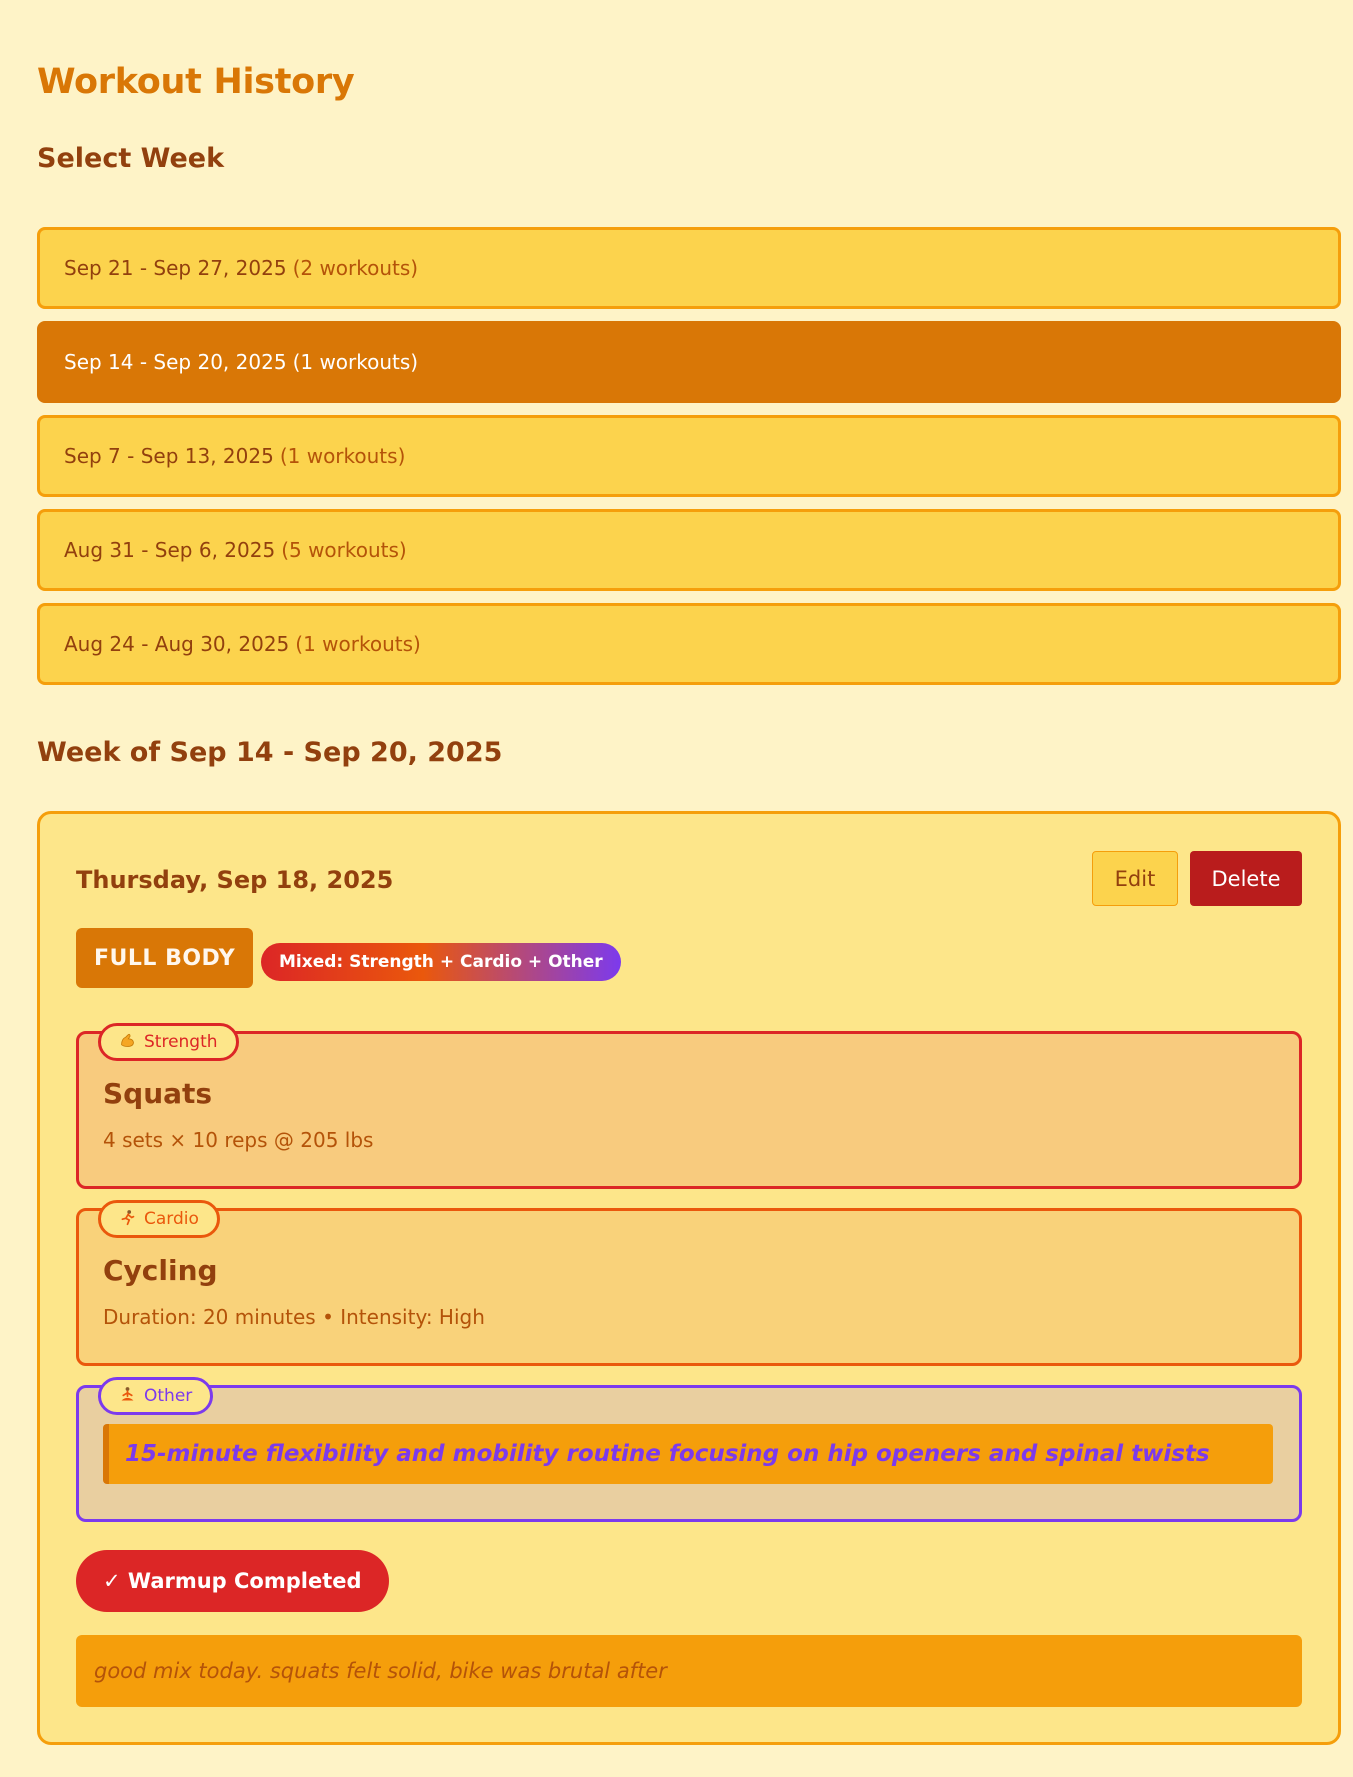  What do you see at coordinates (169, 456) in the screenshot?
I see `week-range: Sep 7 - Sep 13, 2025` at bounding box center [169, 456].